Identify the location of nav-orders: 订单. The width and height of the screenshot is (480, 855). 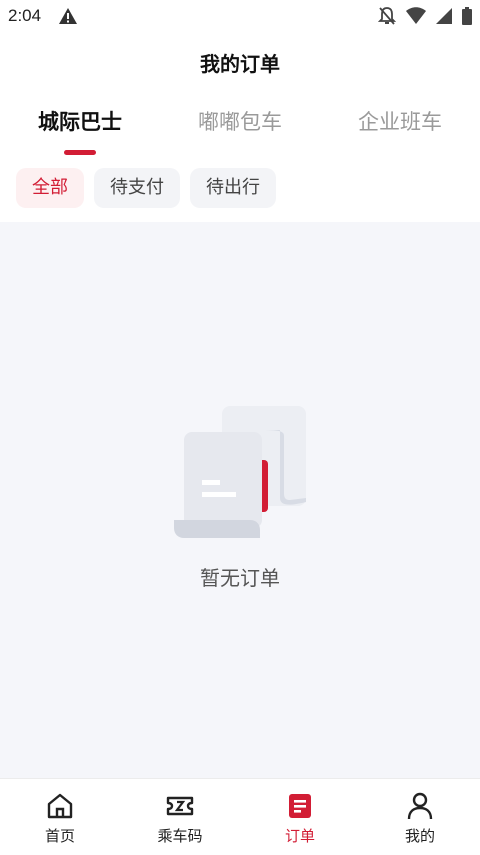
(300, 818).